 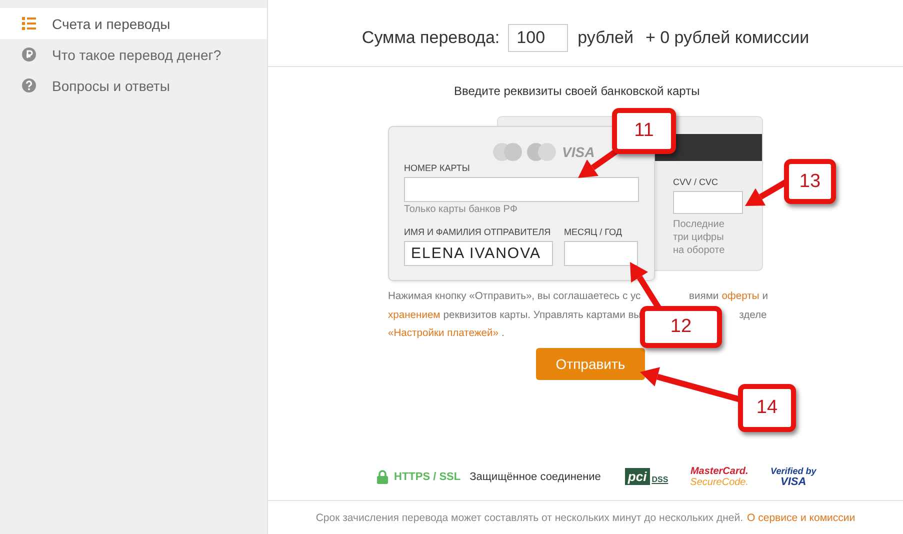 What do you see at coordinates (530, 518) in the screenshot?
I see `footer-text: Срок зачисления перевода может составлять от нескольких минут до нескольких дней.` at bounding box center [530, 518].